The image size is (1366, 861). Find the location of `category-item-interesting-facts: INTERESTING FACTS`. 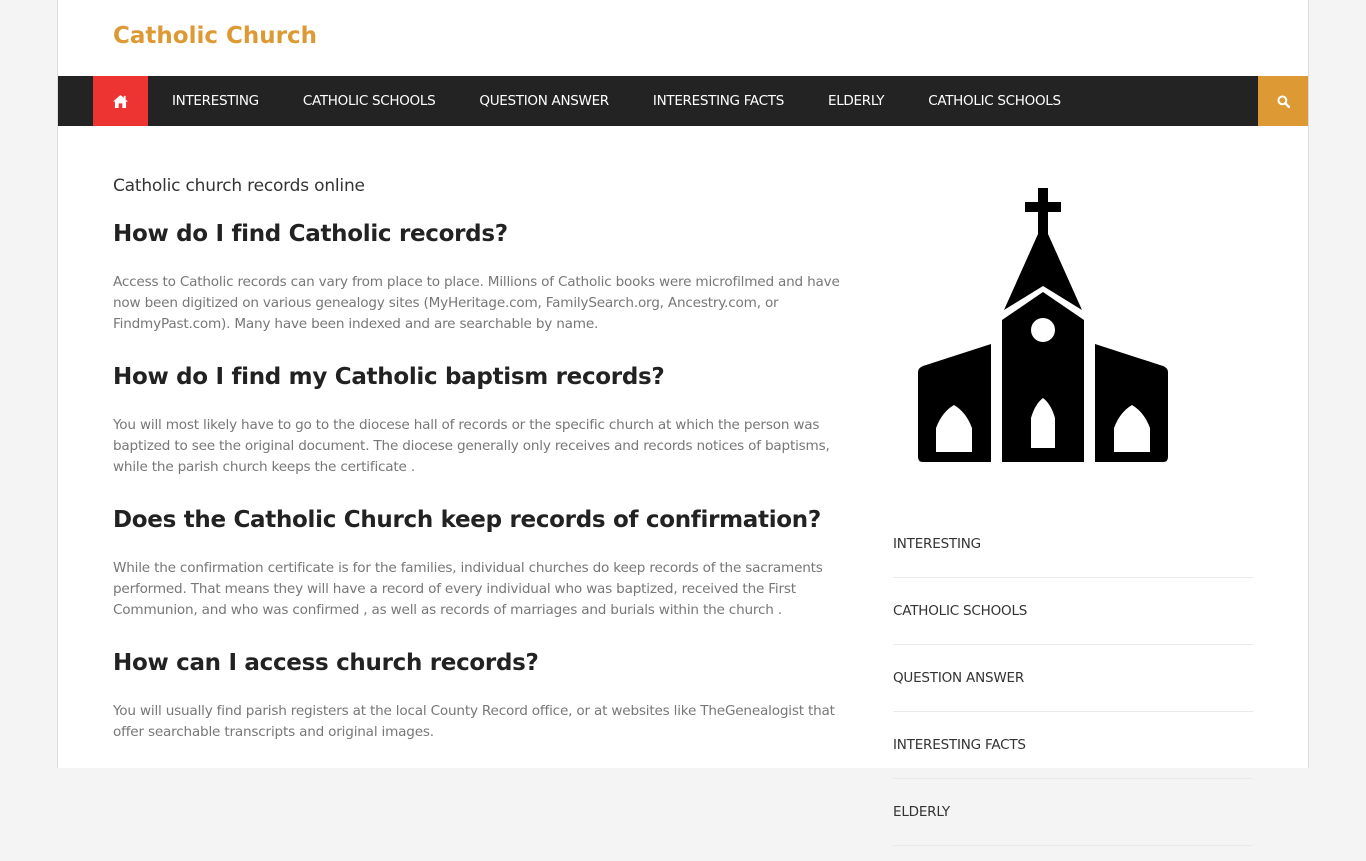

category-item-interesting-facts: INTERESTING FACTS is located at coordinates (1073, 753).